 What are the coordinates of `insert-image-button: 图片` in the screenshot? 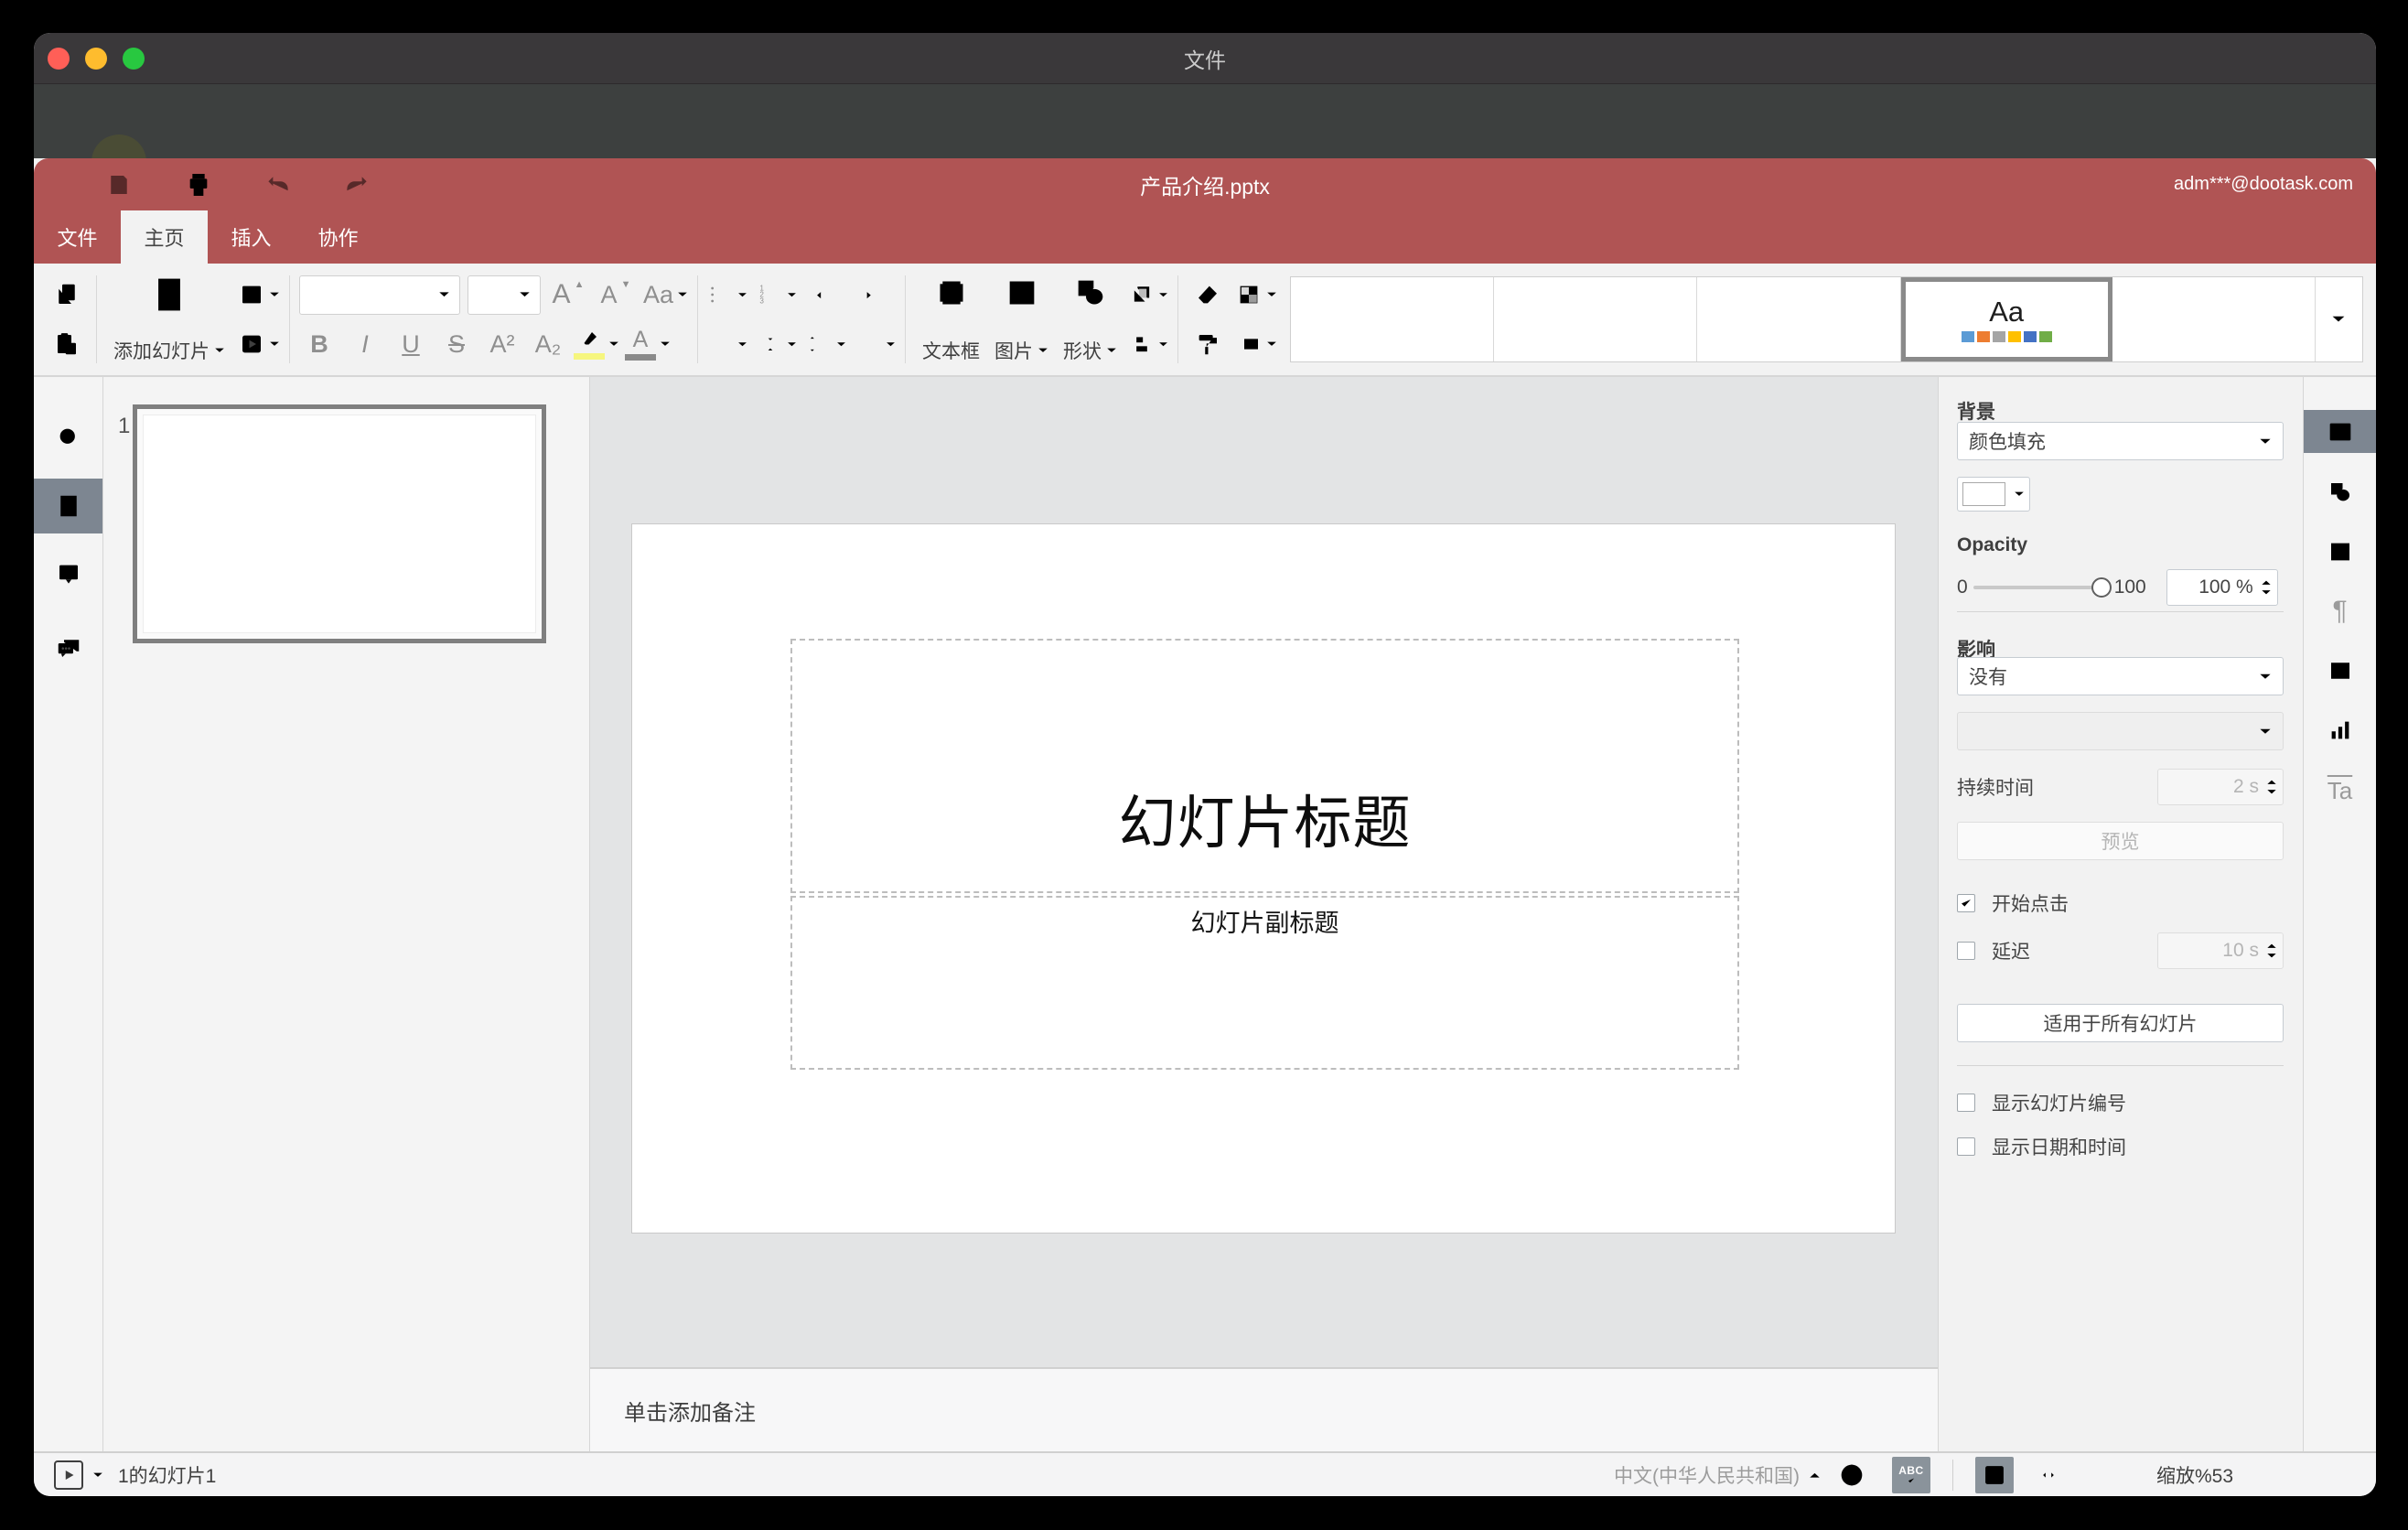 It's located at (1021, 319).